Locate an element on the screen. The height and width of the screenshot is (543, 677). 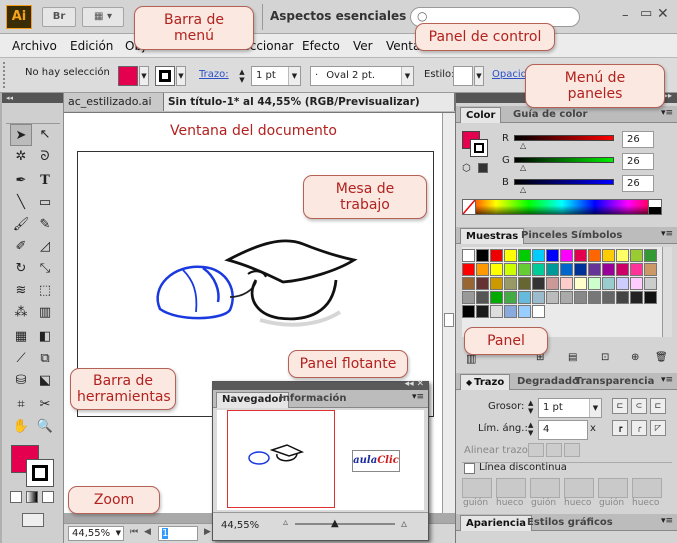
tab-guia-color: Guía de color is located at coordinates (550, 115).